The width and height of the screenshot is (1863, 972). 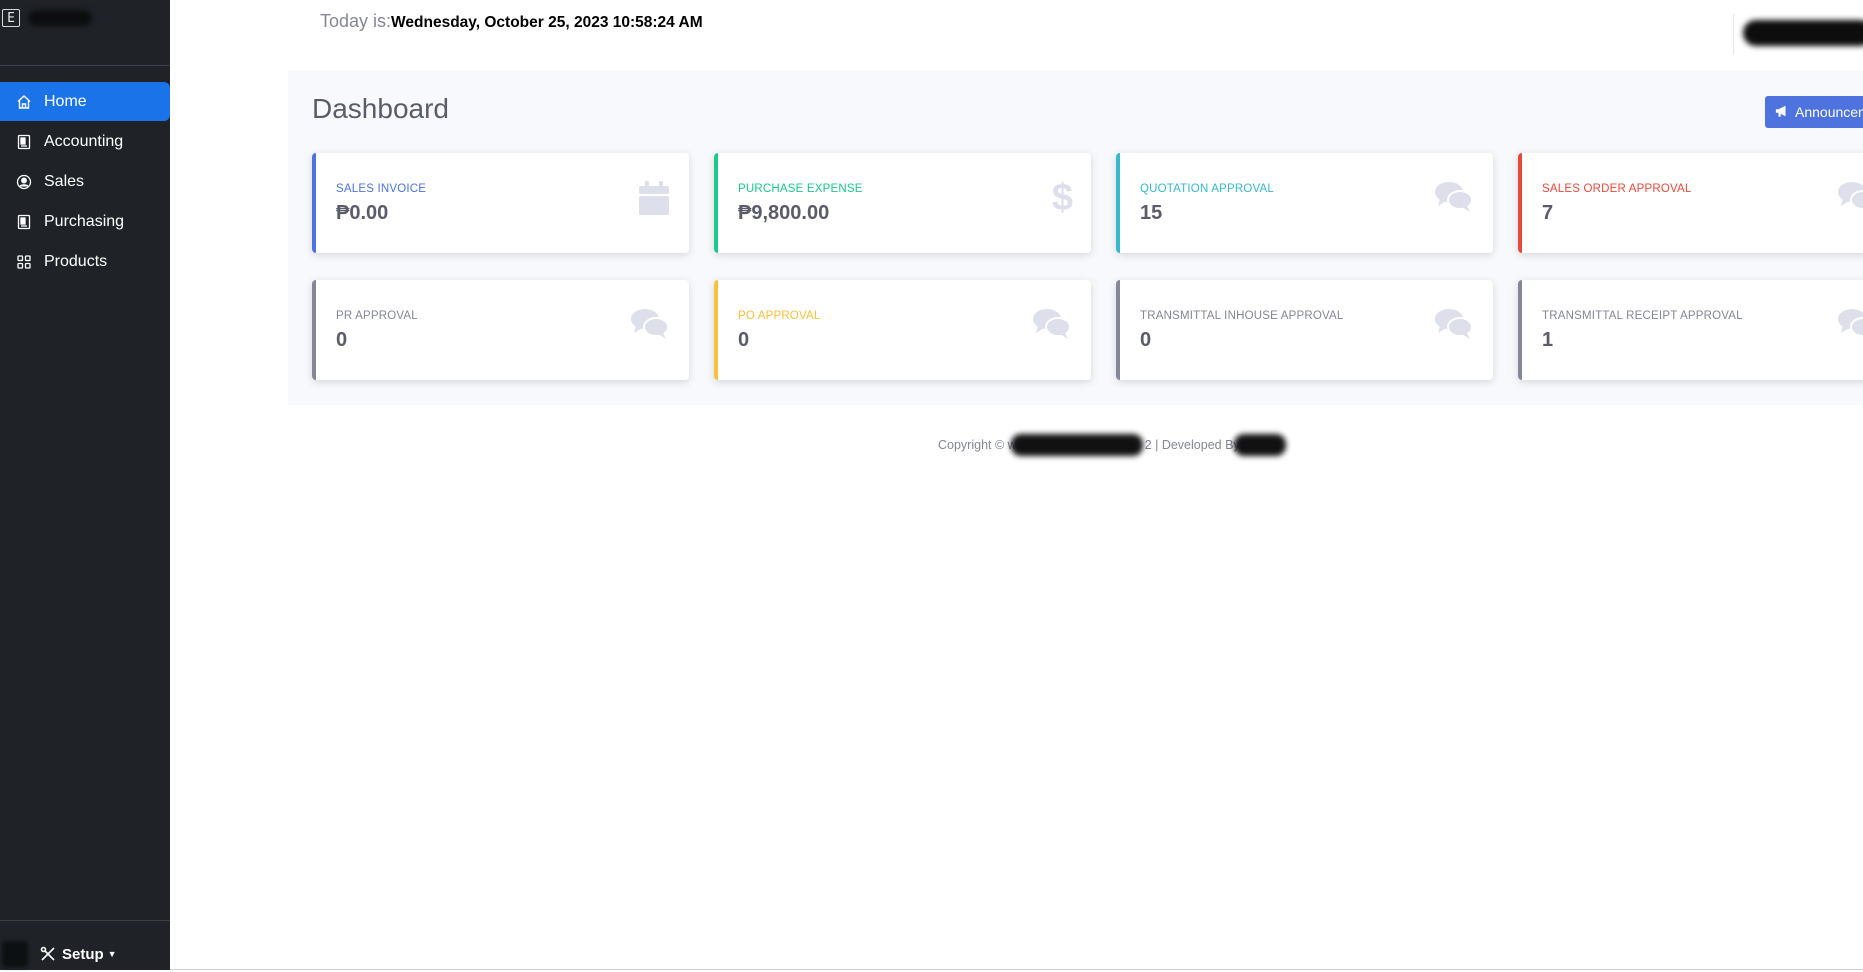 I want to click on card-value: 15, so click(x=1151, y=213).